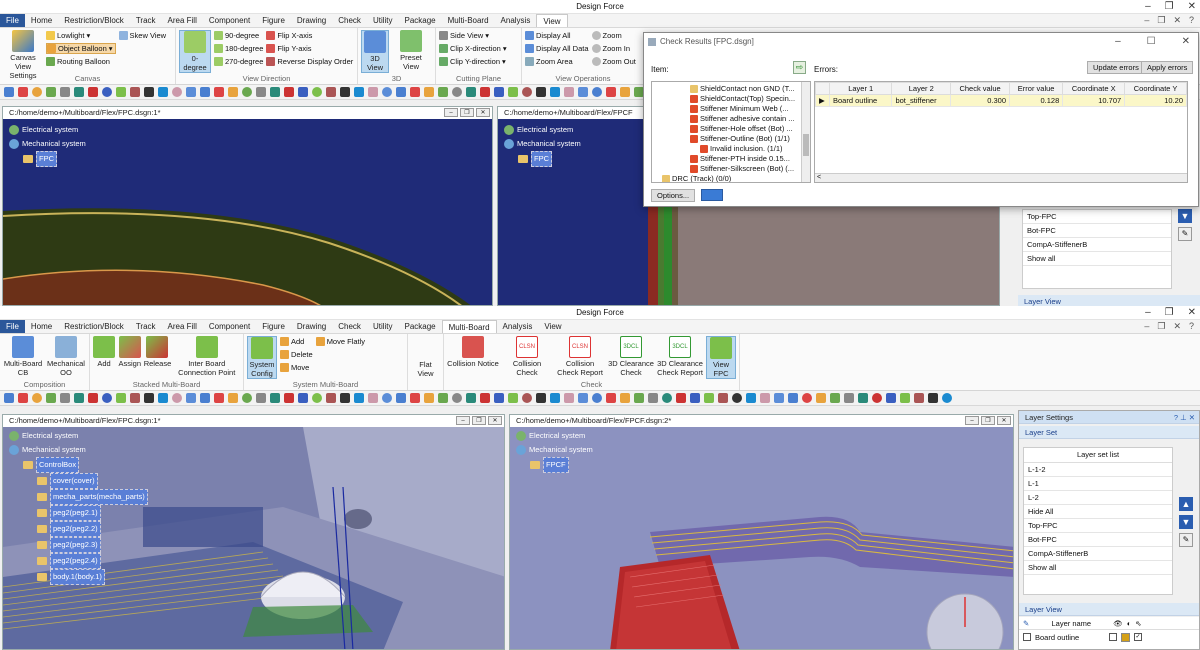  What do you see at coordinates (182, 20) in the screenshot?
I see `menu-tab-area-fill: Area Fill` at bounding box center [182, 20].